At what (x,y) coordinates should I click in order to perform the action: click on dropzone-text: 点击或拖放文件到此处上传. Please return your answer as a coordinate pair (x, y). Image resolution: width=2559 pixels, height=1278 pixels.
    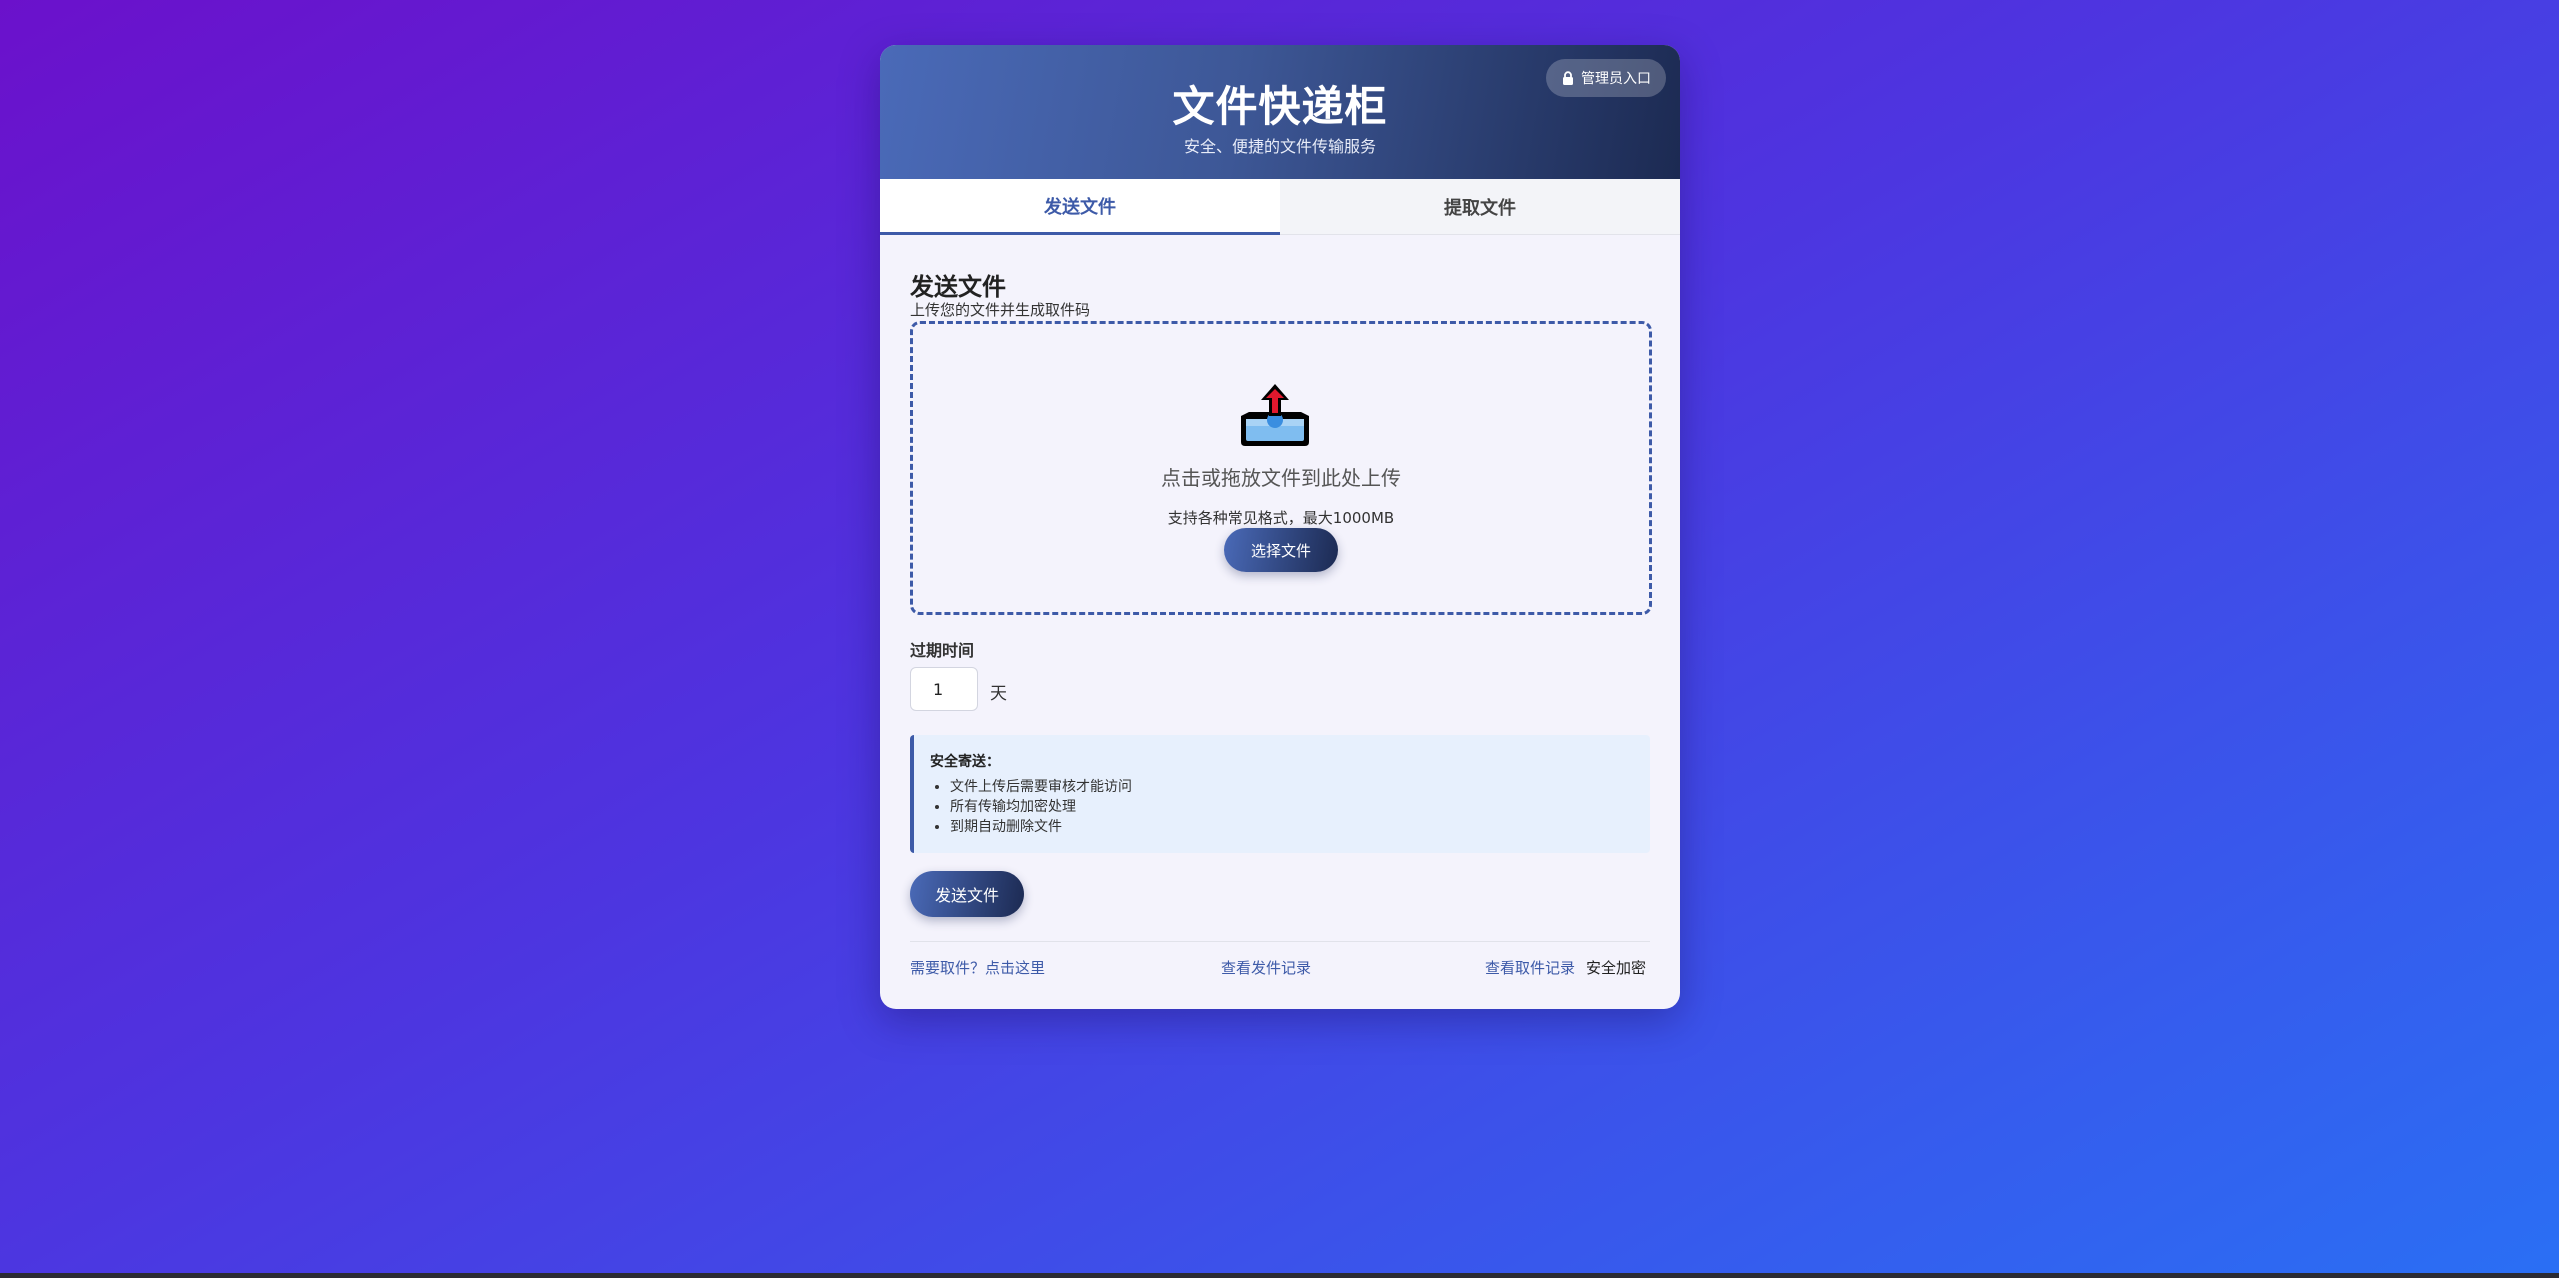
    Looking at the image, I should click on (1281, 478).